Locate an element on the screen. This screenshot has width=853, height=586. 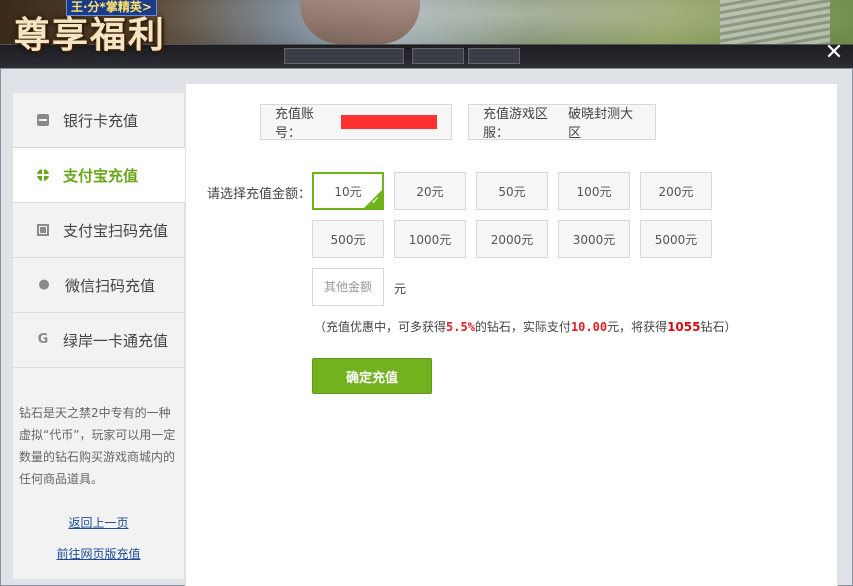
amount-option: 3000元 is located at coordinates (594, 239).